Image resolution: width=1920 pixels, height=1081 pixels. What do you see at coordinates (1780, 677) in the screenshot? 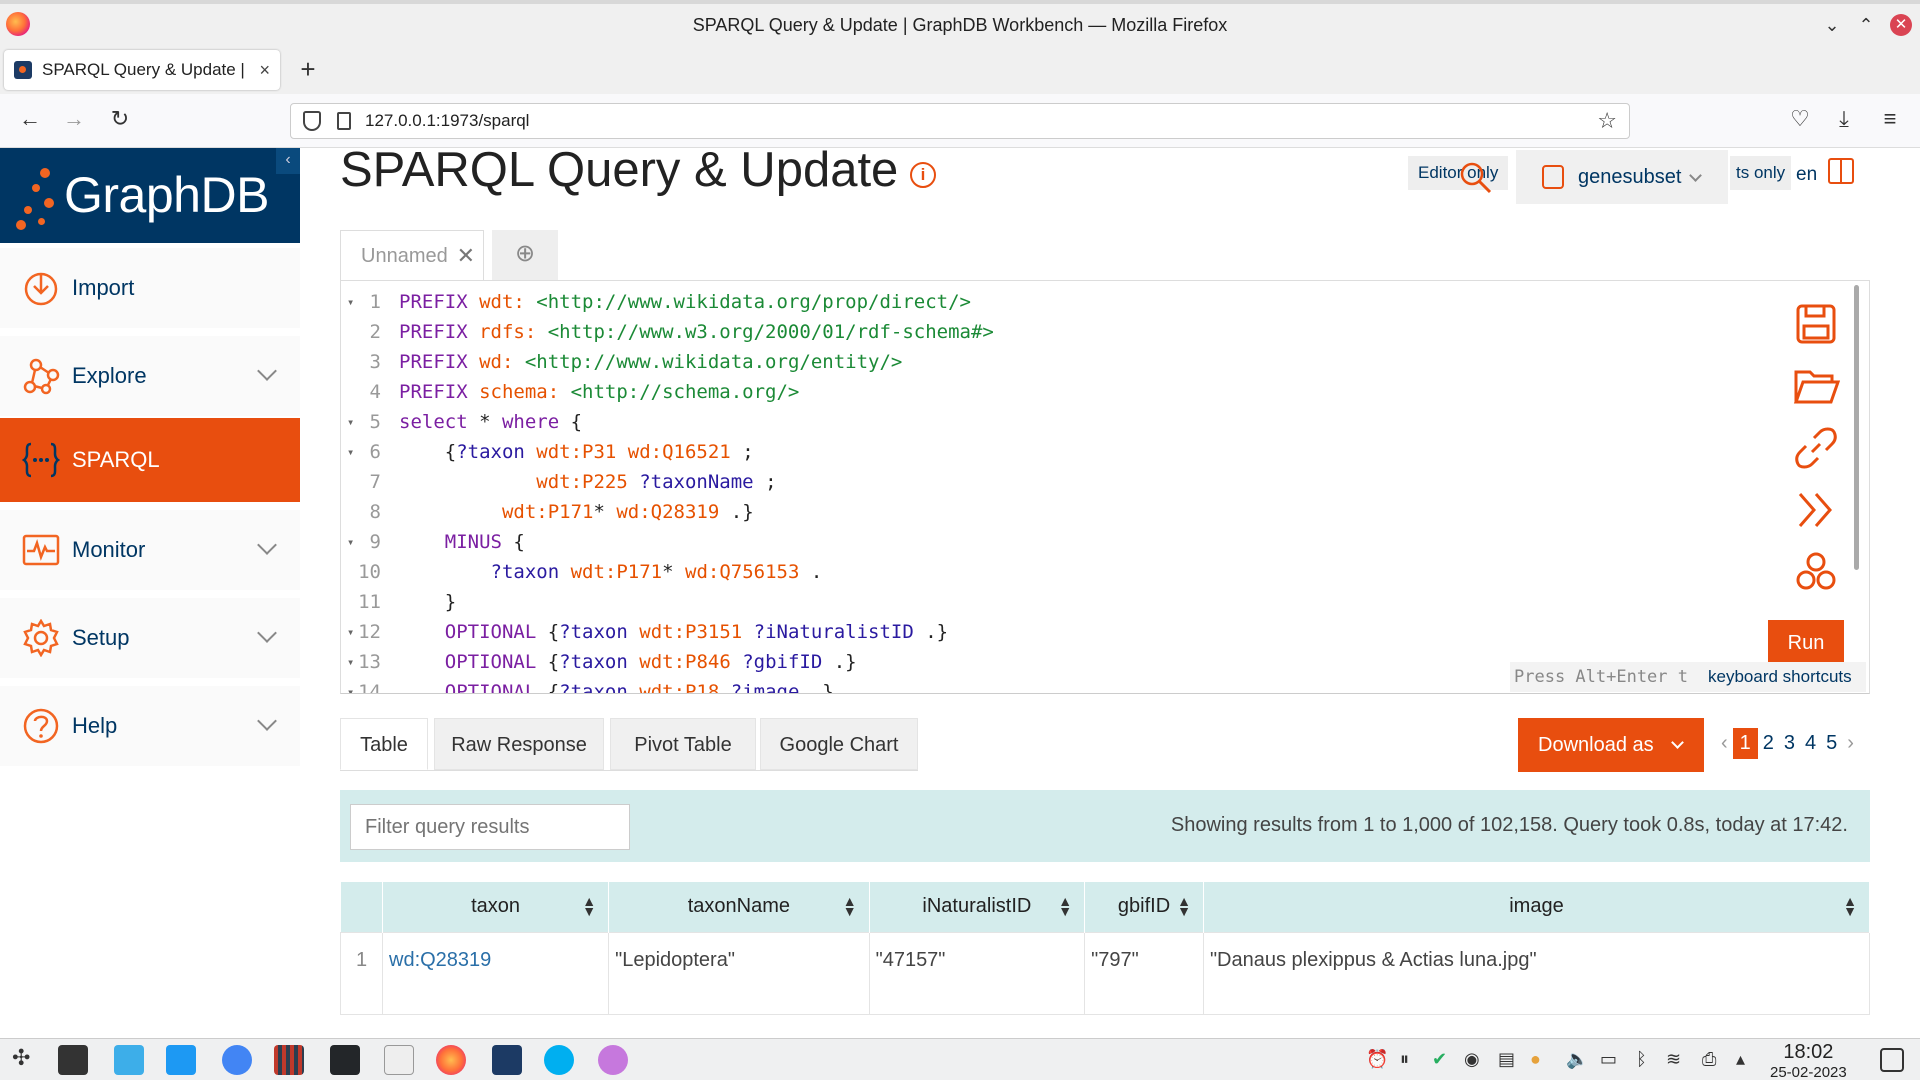
I see `keyboard-shortcuts-link: keyboard shortcuts` at bounding box center [1780, 677].